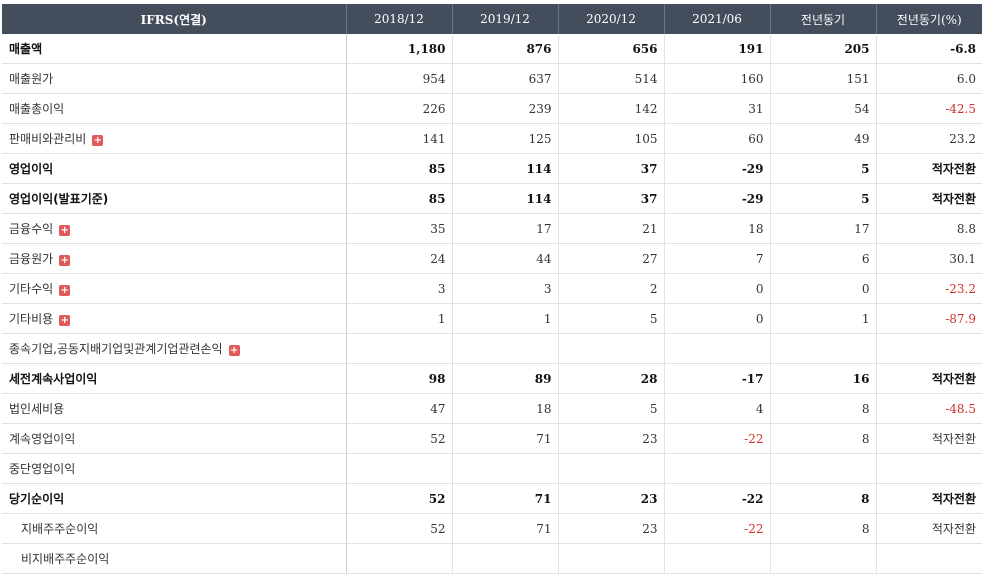  What do you see at coordinates (174, 198) in the screenshot?
I see `row-label-cell: 영업이익(발표기준)` at bounding box center [174, 198].